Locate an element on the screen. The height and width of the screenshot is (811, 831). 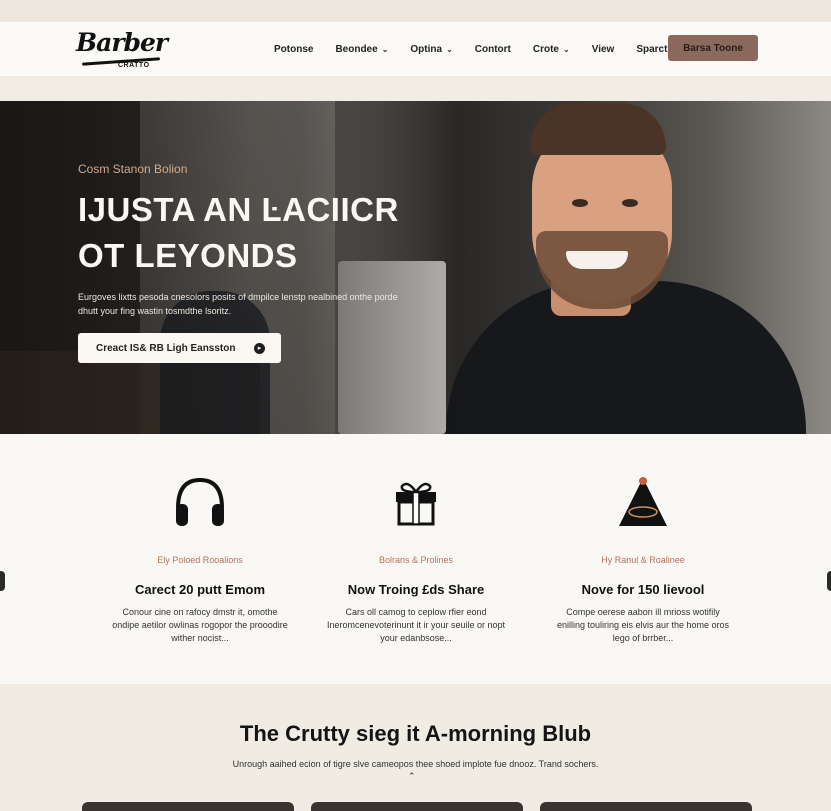
feature-title: Carect 20 putt Emom is located at coordinates (200, 589).